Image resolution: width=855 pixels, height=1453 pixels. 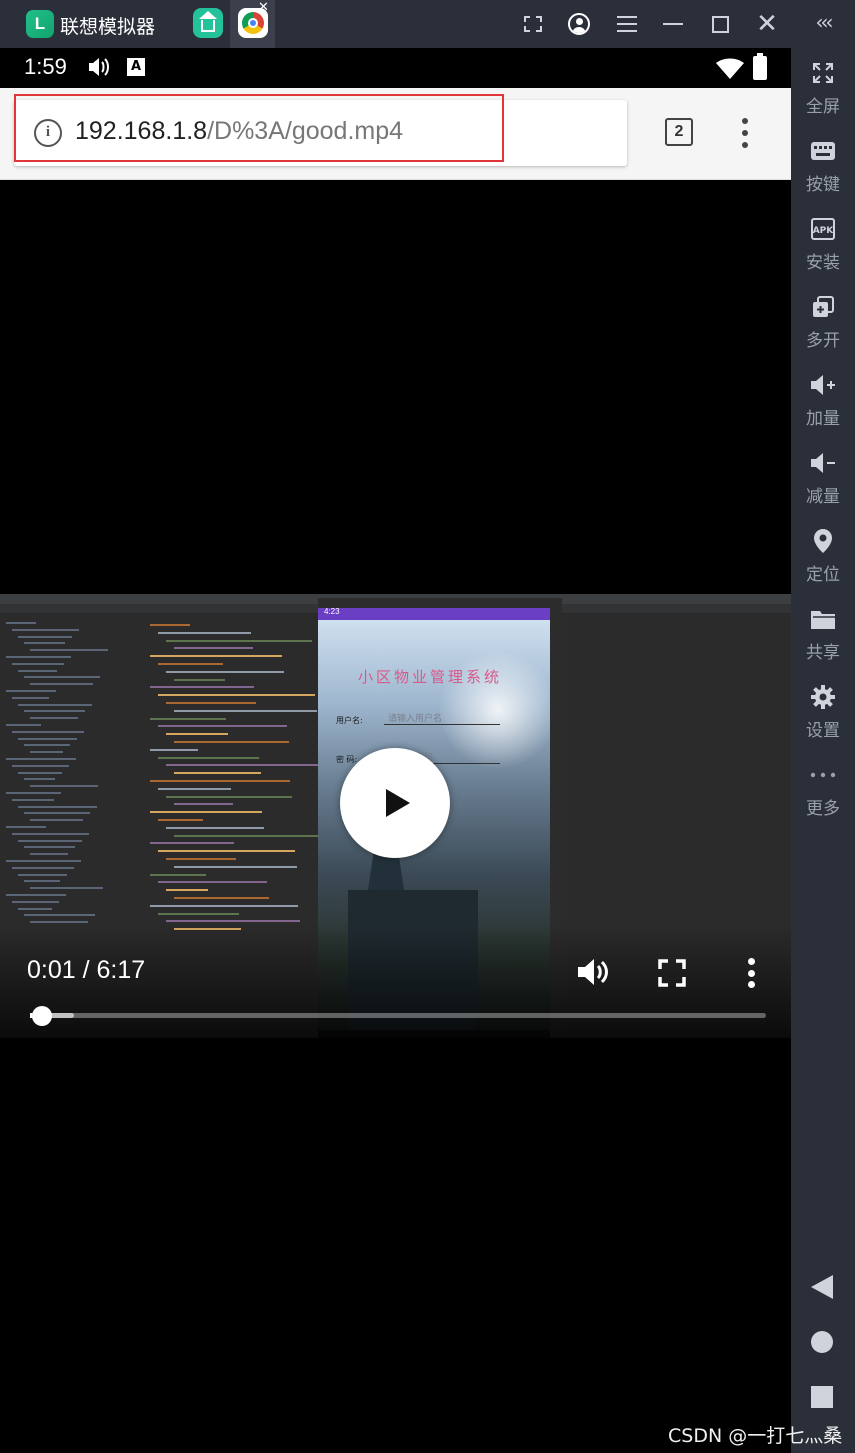 I want to click on phone-username-underline, so click(x=442, y=724).